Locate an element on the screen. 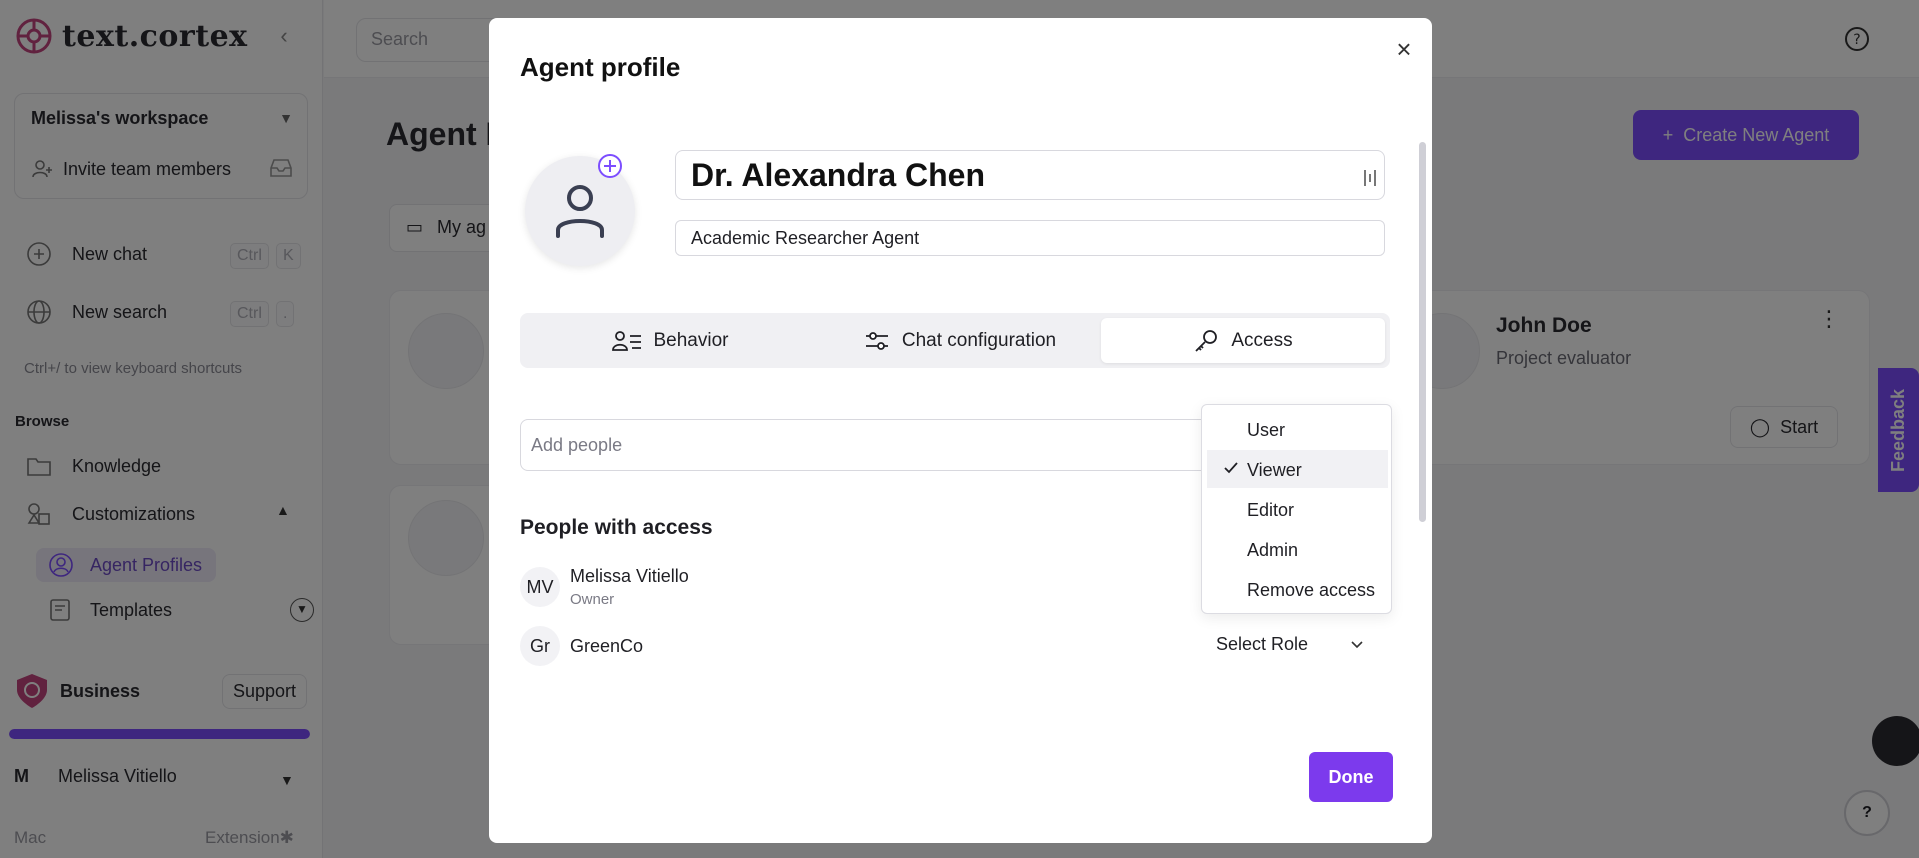 This screenshot has height=858, width=1919. select-role-dropdown: Select Role is located at coordinates (1290, 644).